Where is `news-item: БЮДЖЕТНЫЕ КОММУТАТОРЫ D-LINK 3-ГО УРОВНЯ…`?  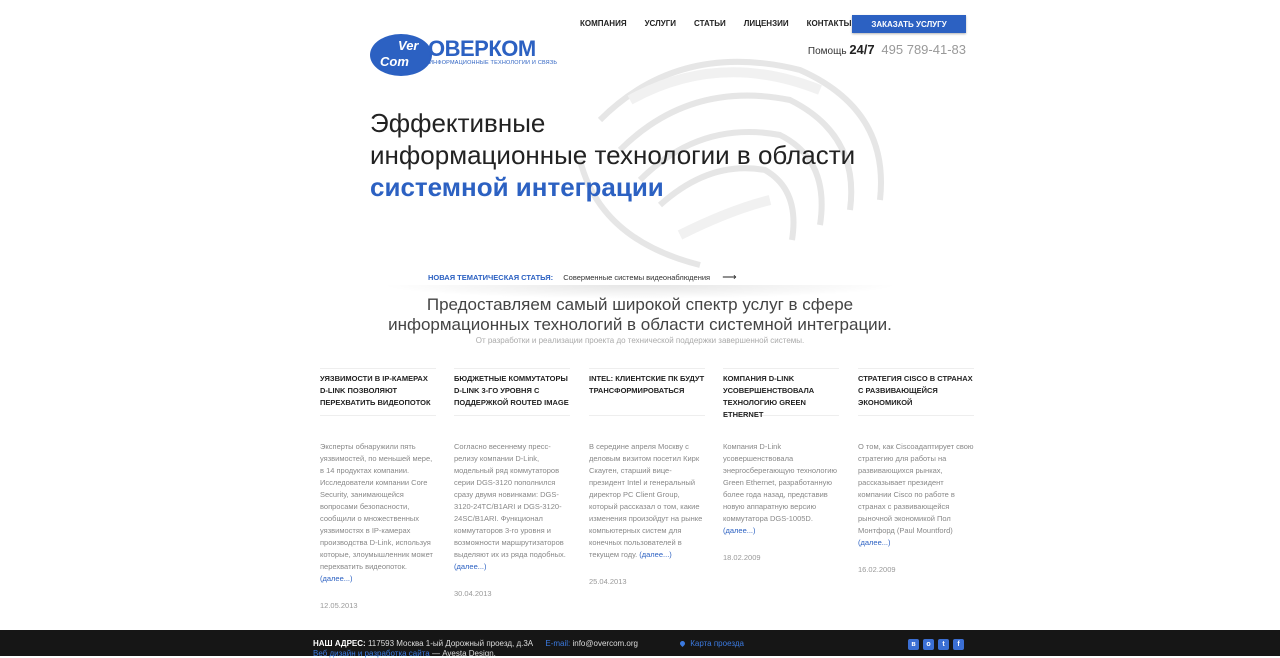 news-item: БЮДЖЕТНЫЕ КОММУТАТОРЫ D-LINK 3-ГО УРОВНЯ… is located at coordinates (512, 483).